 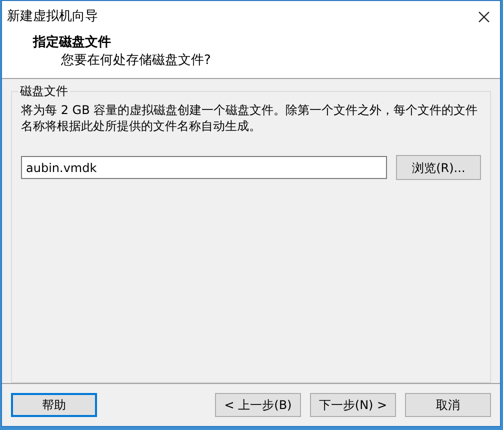 I want to click on window-title: 新建虚拟机向导, so click(x=52, y=17).